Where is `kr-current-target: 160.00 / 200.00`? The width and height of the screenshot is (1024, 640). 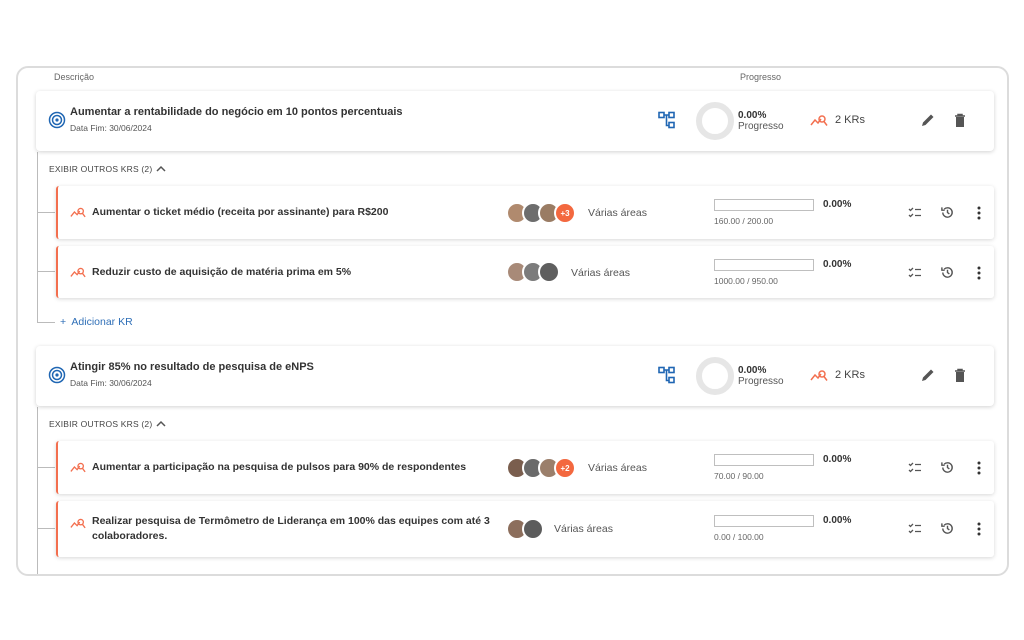
kr-current-target: 160.00 / 200.00 is located at coordinates (744, 221).